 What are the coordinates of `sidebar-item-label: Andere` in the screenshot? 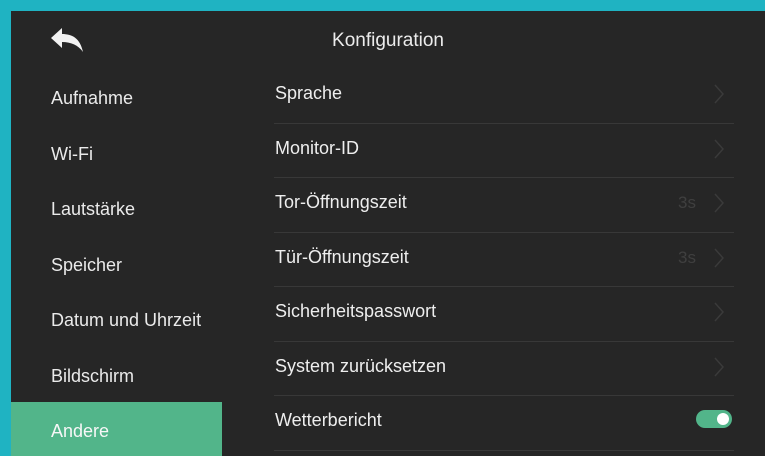 It's located at (80, 431).